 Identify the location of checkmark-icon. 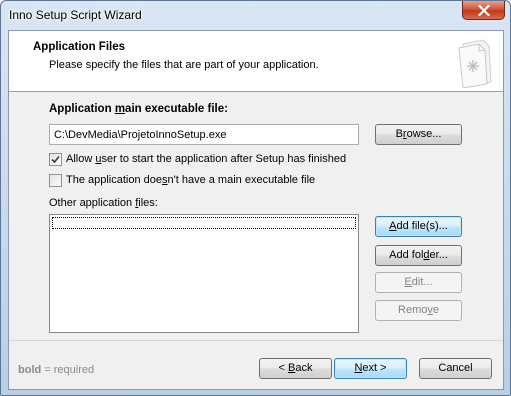
(55, 159).